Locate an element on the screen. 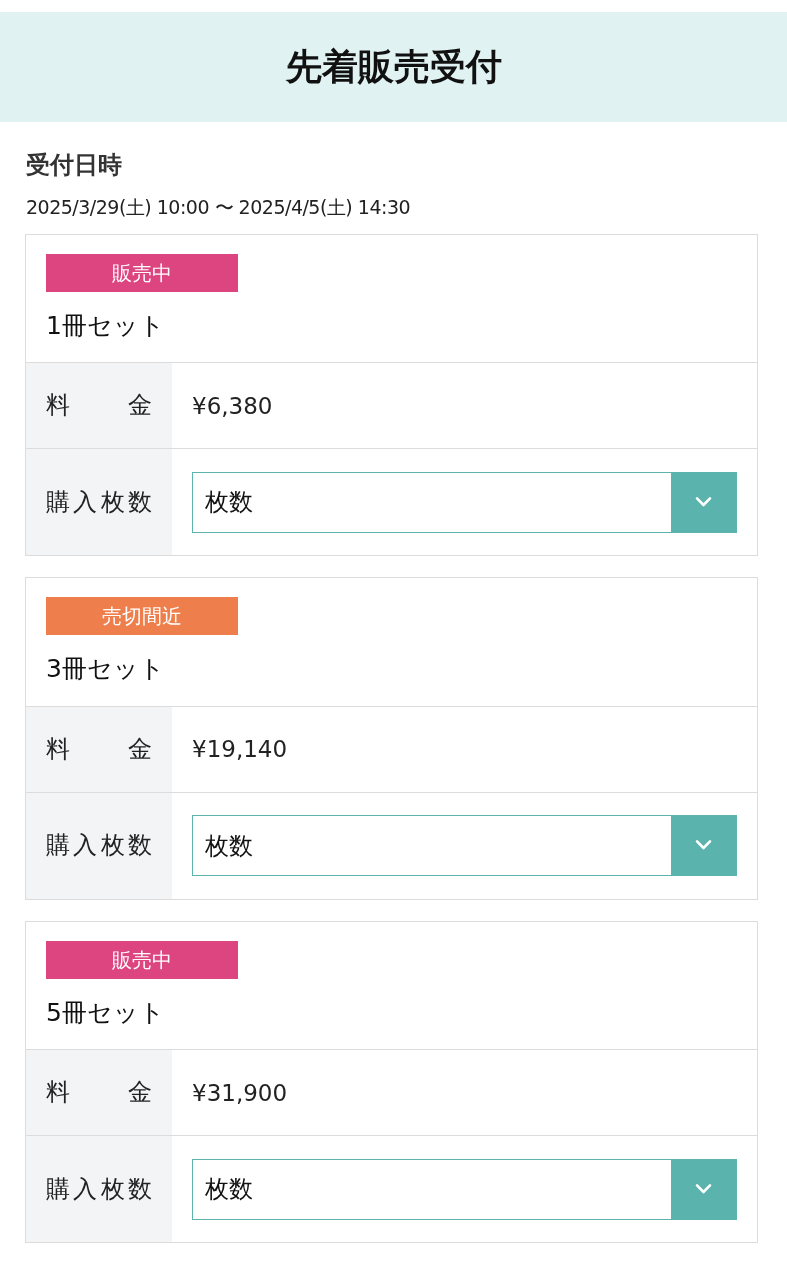  price-value: ¥19,140 is located at coordinates (240, 750).